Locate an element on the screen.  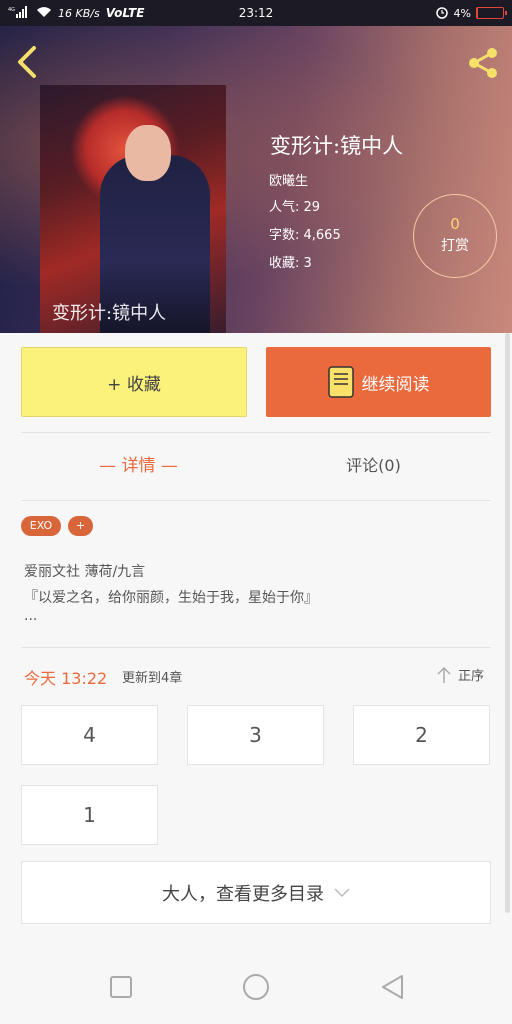
reward-label: 打赏 is located at coordinates (455, 246).